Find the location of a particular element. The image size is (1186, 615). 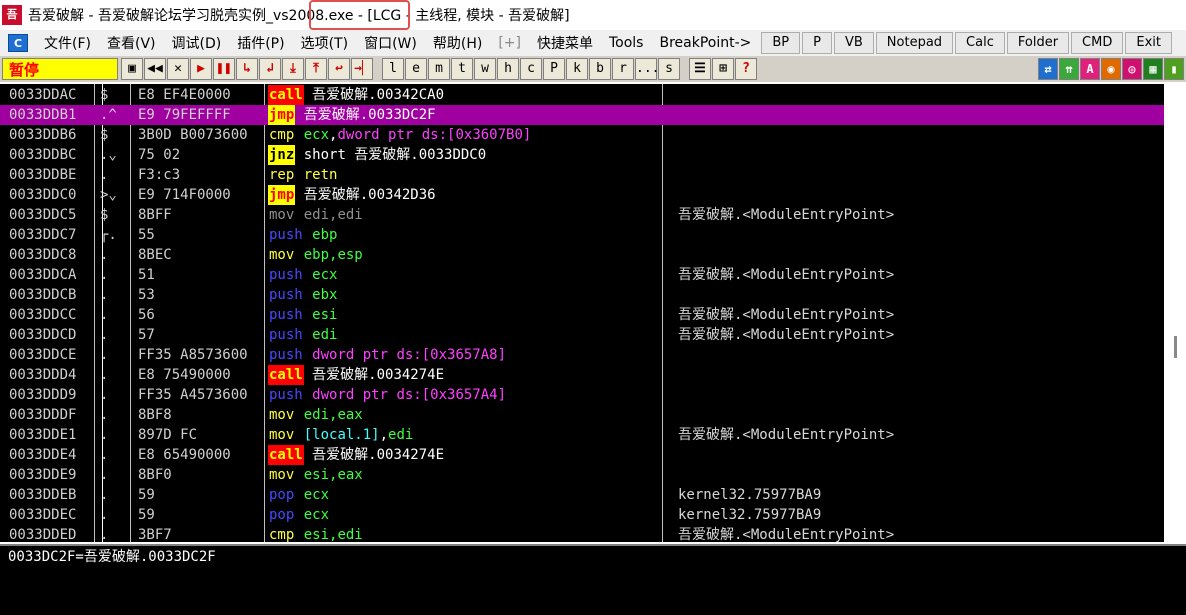

toolbar-button: ? is located at coordinates (746, 69).